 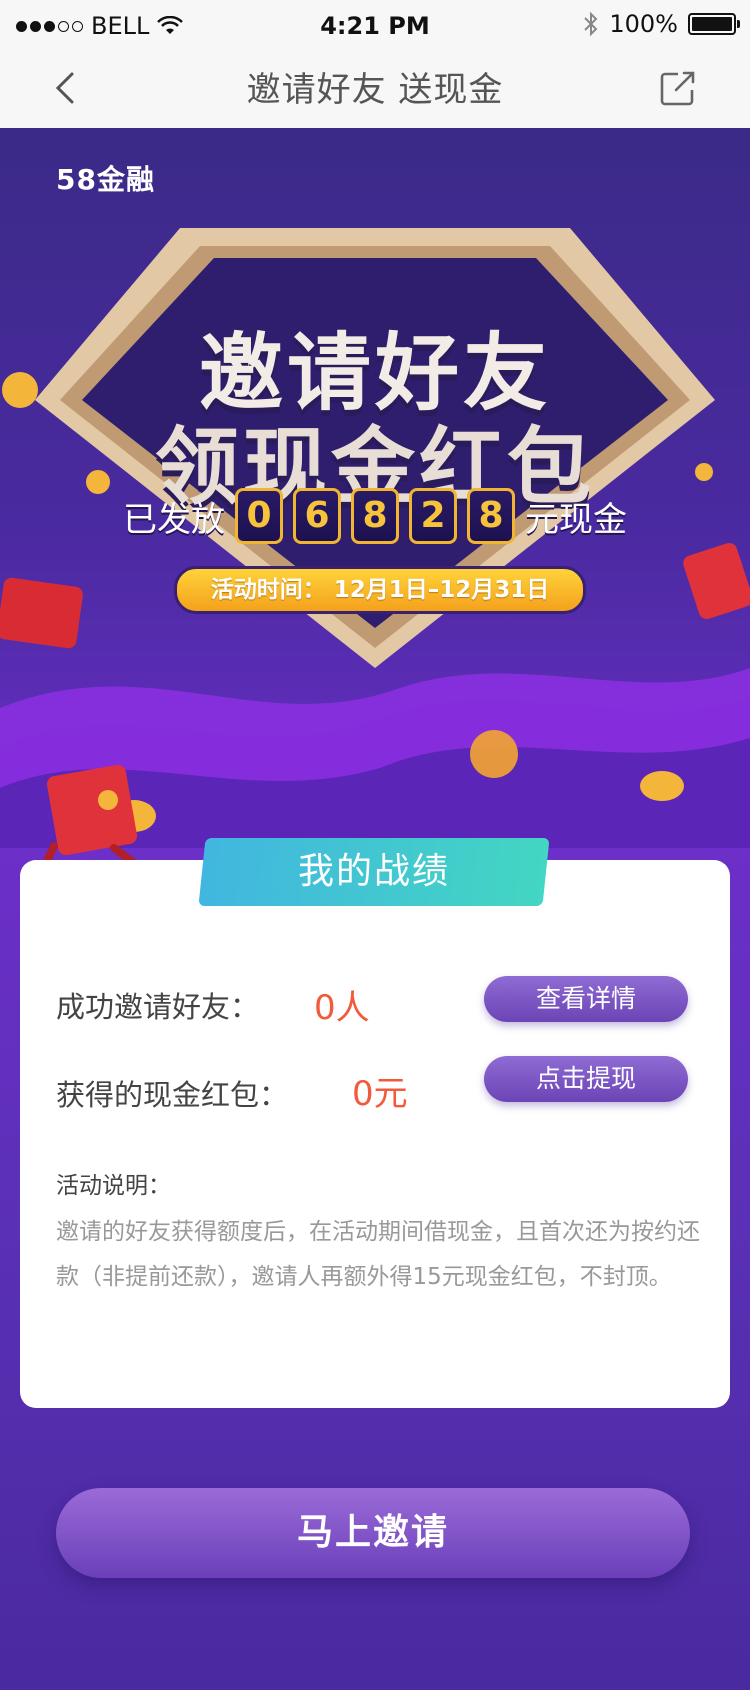 I want to click on page-title: 邀请好友 送现金, so click(x=375, y=90).